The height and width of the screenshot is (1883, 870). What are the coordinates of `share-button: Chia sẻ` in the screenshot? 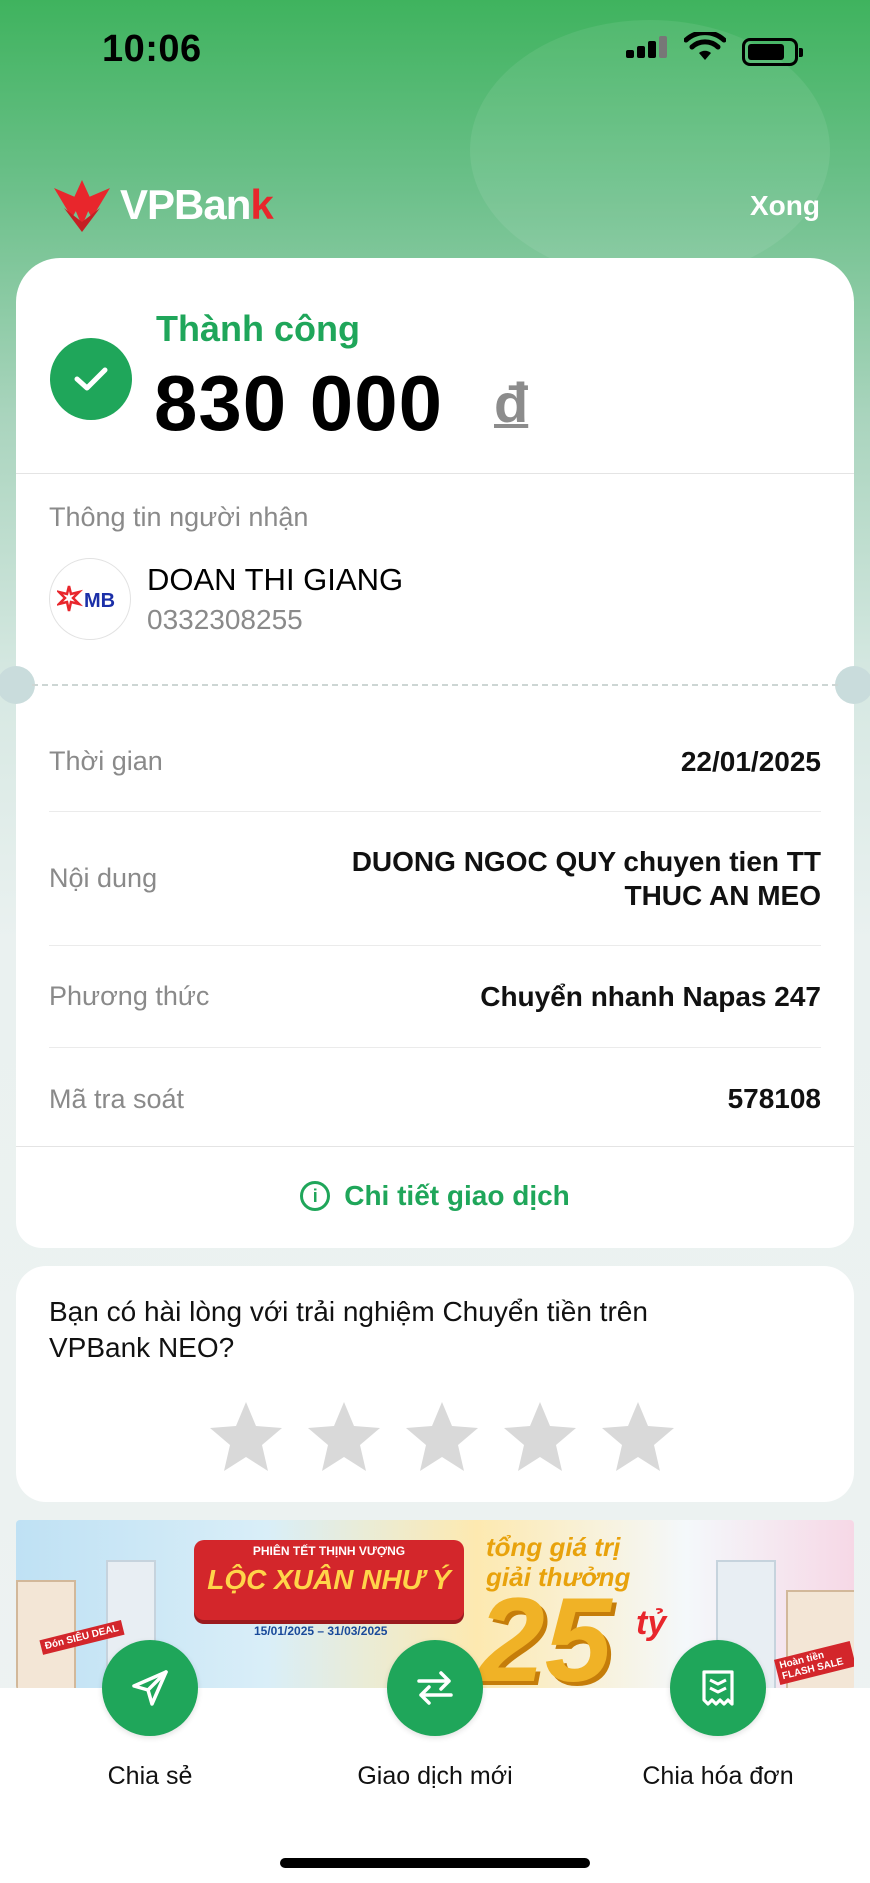 It's located at (150, 1715).